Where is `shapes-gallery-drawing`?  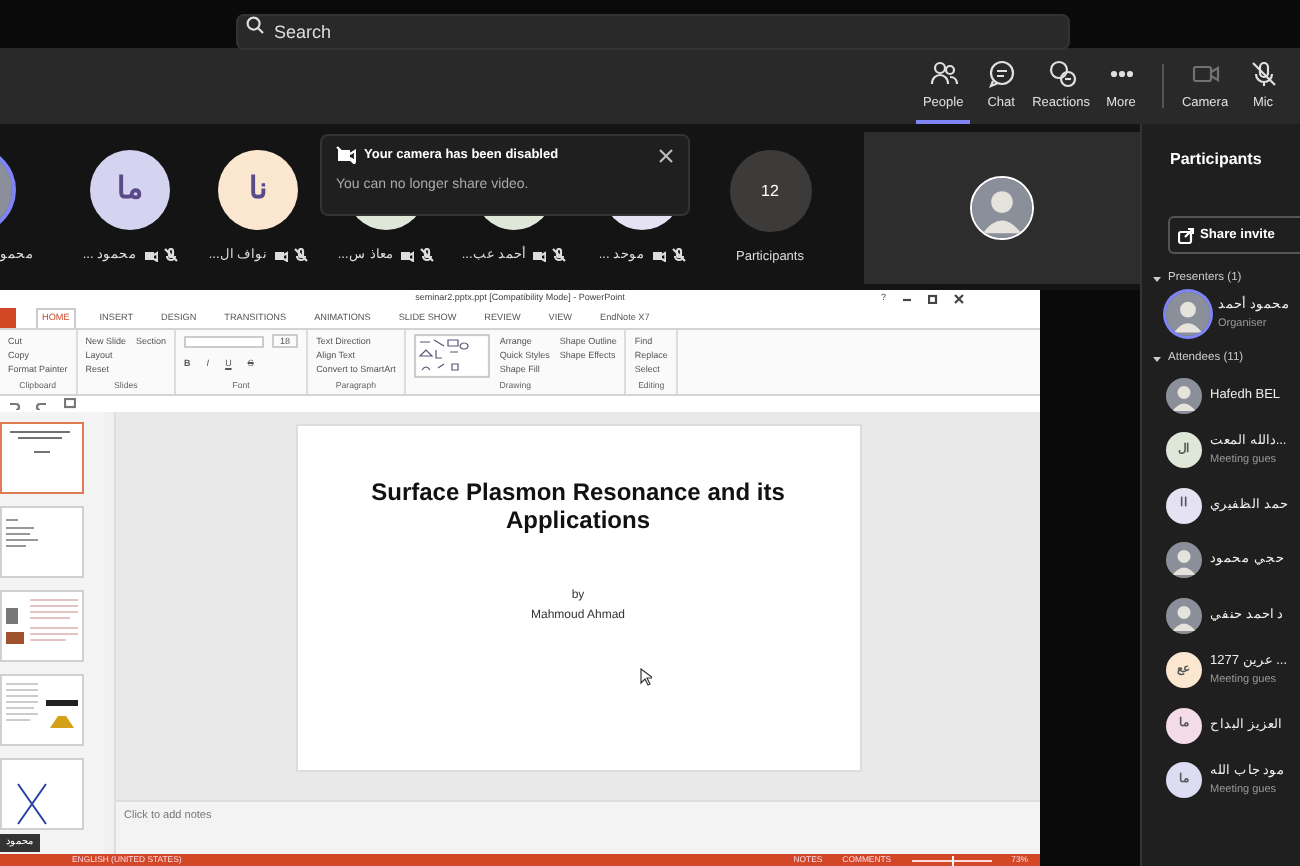 shapes-gallery-drawing is located at coordinates (451, 356).